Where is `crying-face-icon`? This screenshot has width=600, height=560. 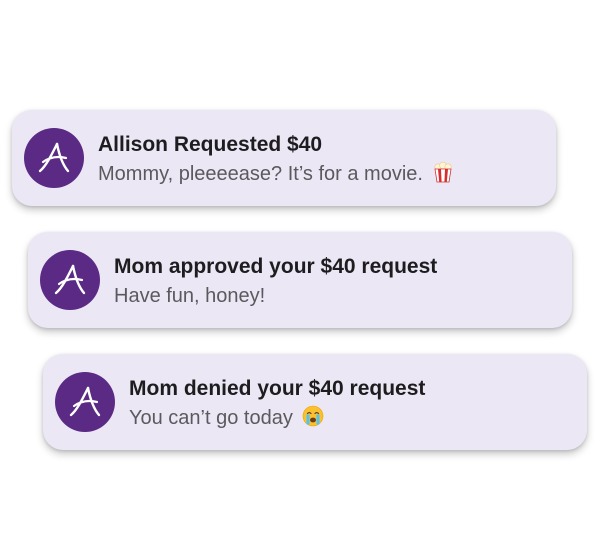 crying-face-icon is located at coordinates (313, 420).